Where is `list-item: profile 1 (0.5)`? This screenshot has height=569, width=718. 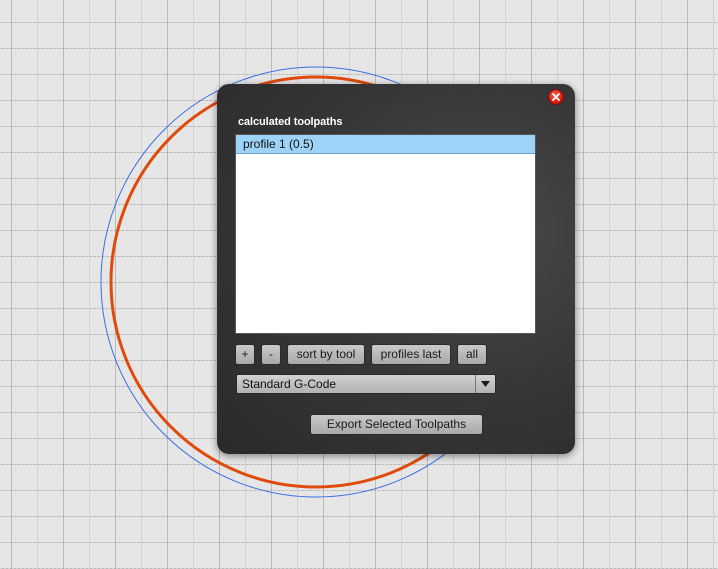 list-item: profile 1 (0.5) is located at coordinates (385, 144).